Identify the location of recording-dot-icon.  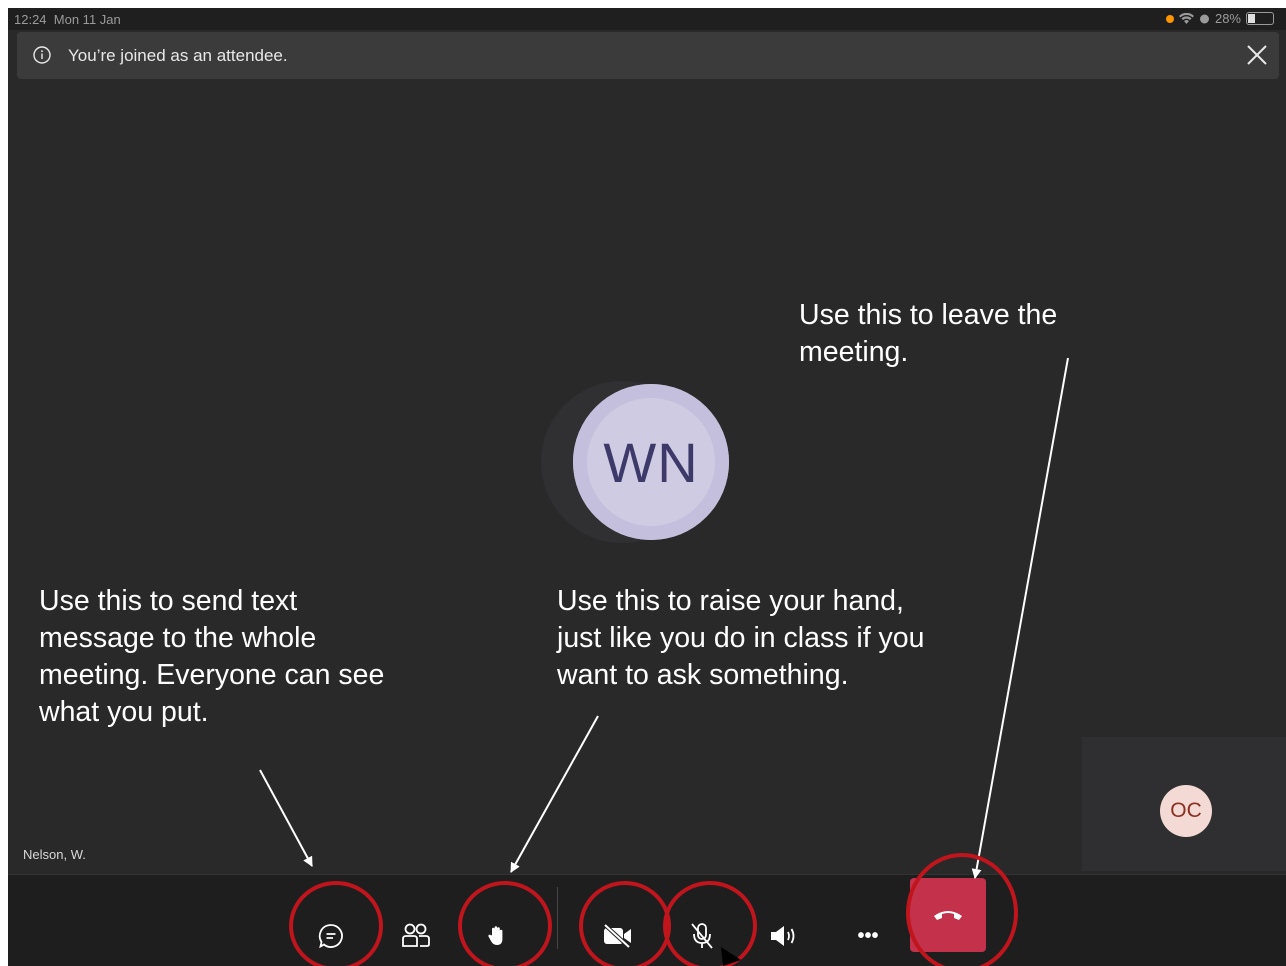
(1169, 18).